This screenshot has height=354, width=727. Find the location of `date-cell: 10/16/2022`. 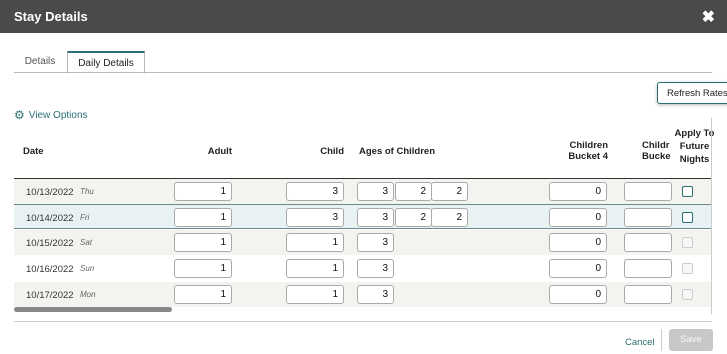

date-cell: 10/16/2022 is located at coordinates (50, 269).